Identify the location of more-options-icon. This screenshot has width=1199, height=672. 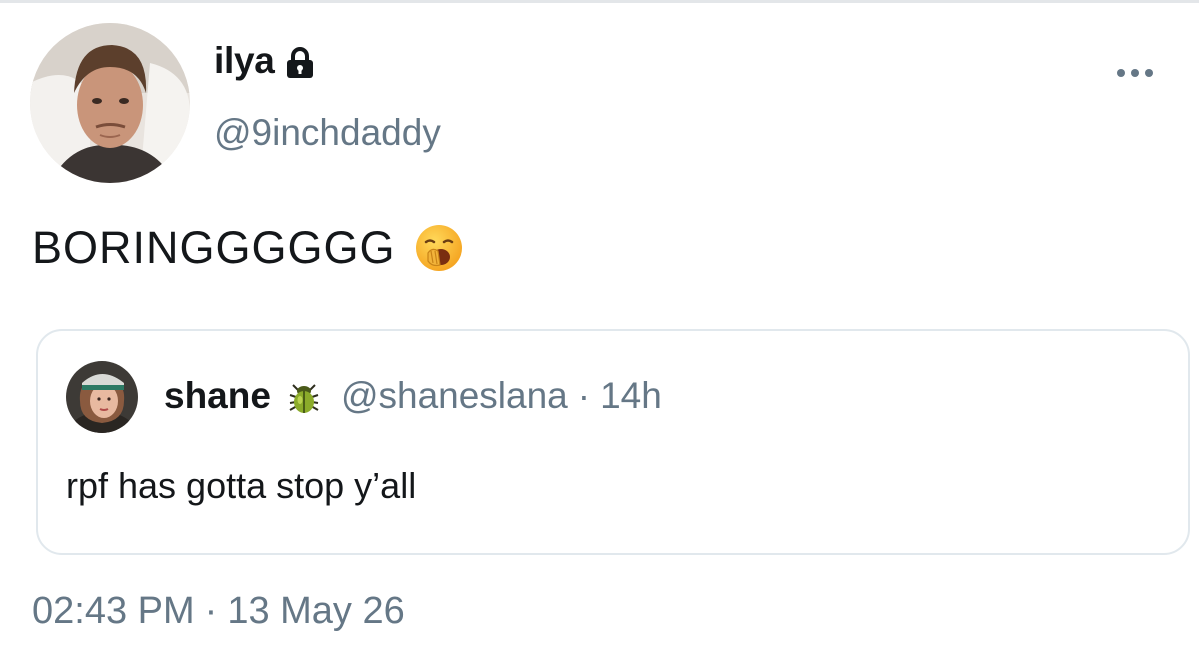
(1135, 73).